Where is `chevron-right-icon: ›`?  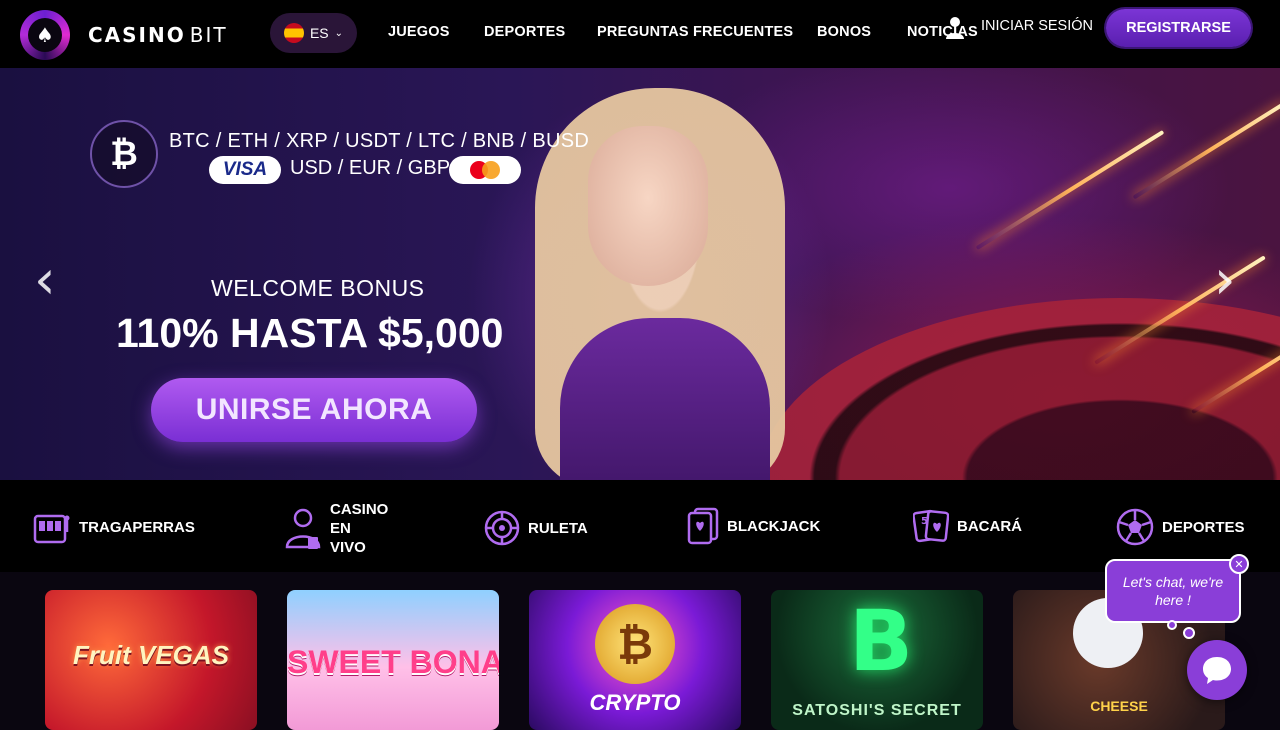 chevron-right-icon: › is located at coordinates (1225, 279).